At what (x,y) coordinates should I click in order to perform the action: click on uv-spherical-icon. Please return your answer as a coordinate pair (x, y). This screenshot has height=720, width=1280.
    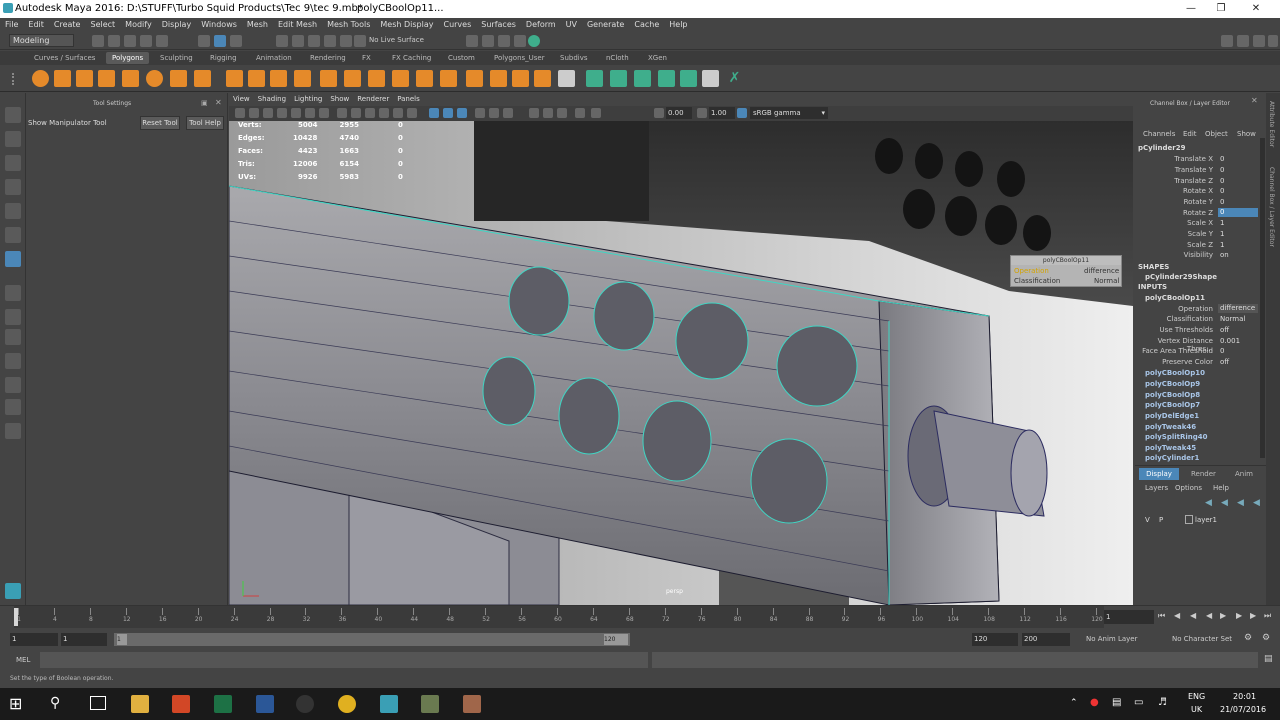
    Looking at the image, I should click on (642, 78).